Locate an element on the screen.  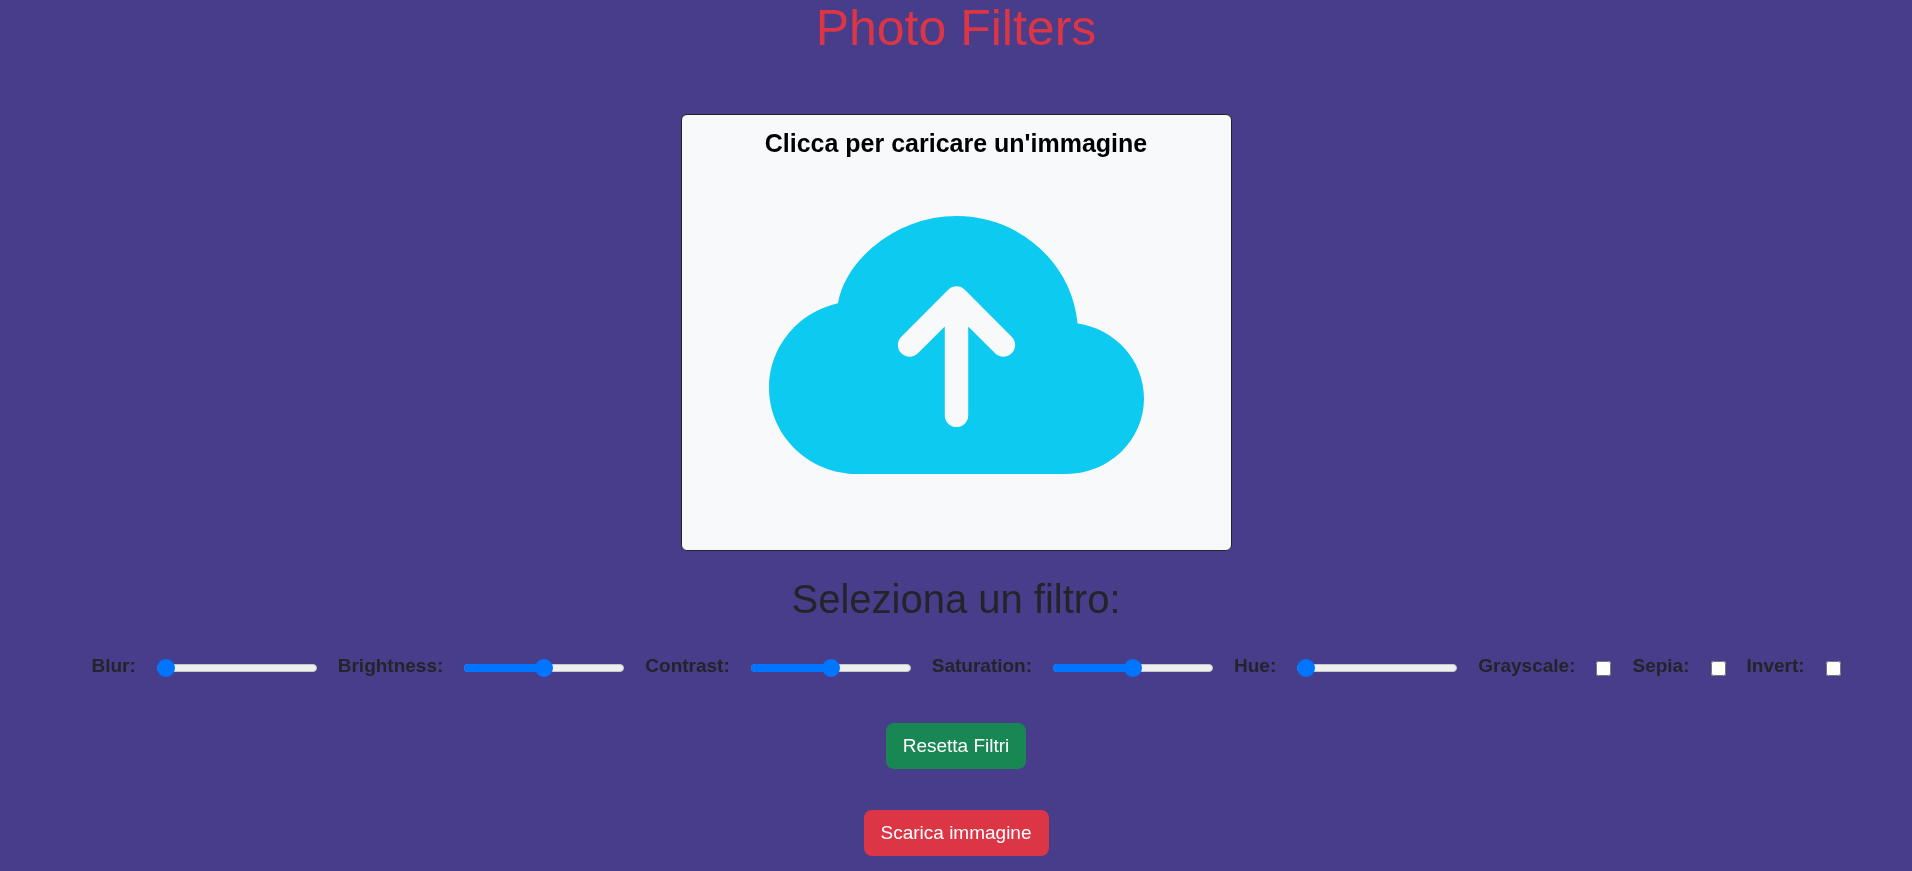
reset-button: Resetta Filtri is located at coordinates (956, 746).